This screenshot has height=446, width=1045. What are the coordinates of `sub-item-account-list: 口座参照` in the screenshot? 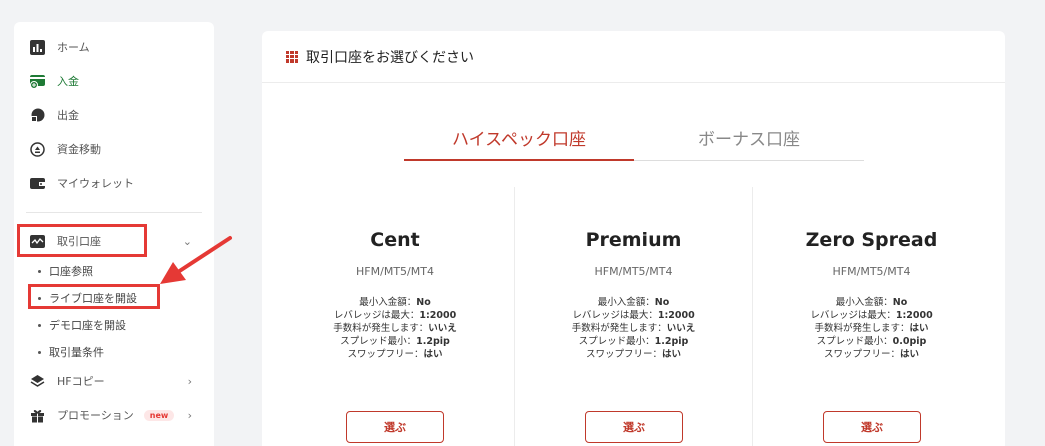 It's located at (65, 271).